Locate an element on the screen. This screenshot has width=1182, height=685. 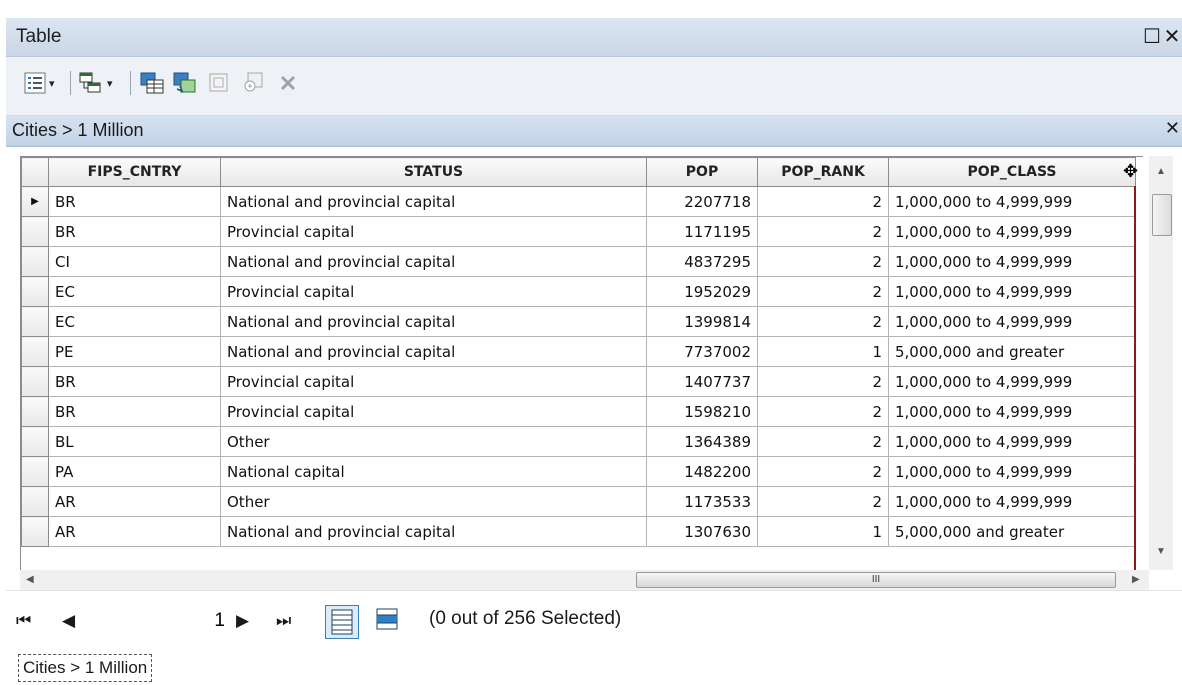
select-by-attributes-button is located at coordinates (152, 83).